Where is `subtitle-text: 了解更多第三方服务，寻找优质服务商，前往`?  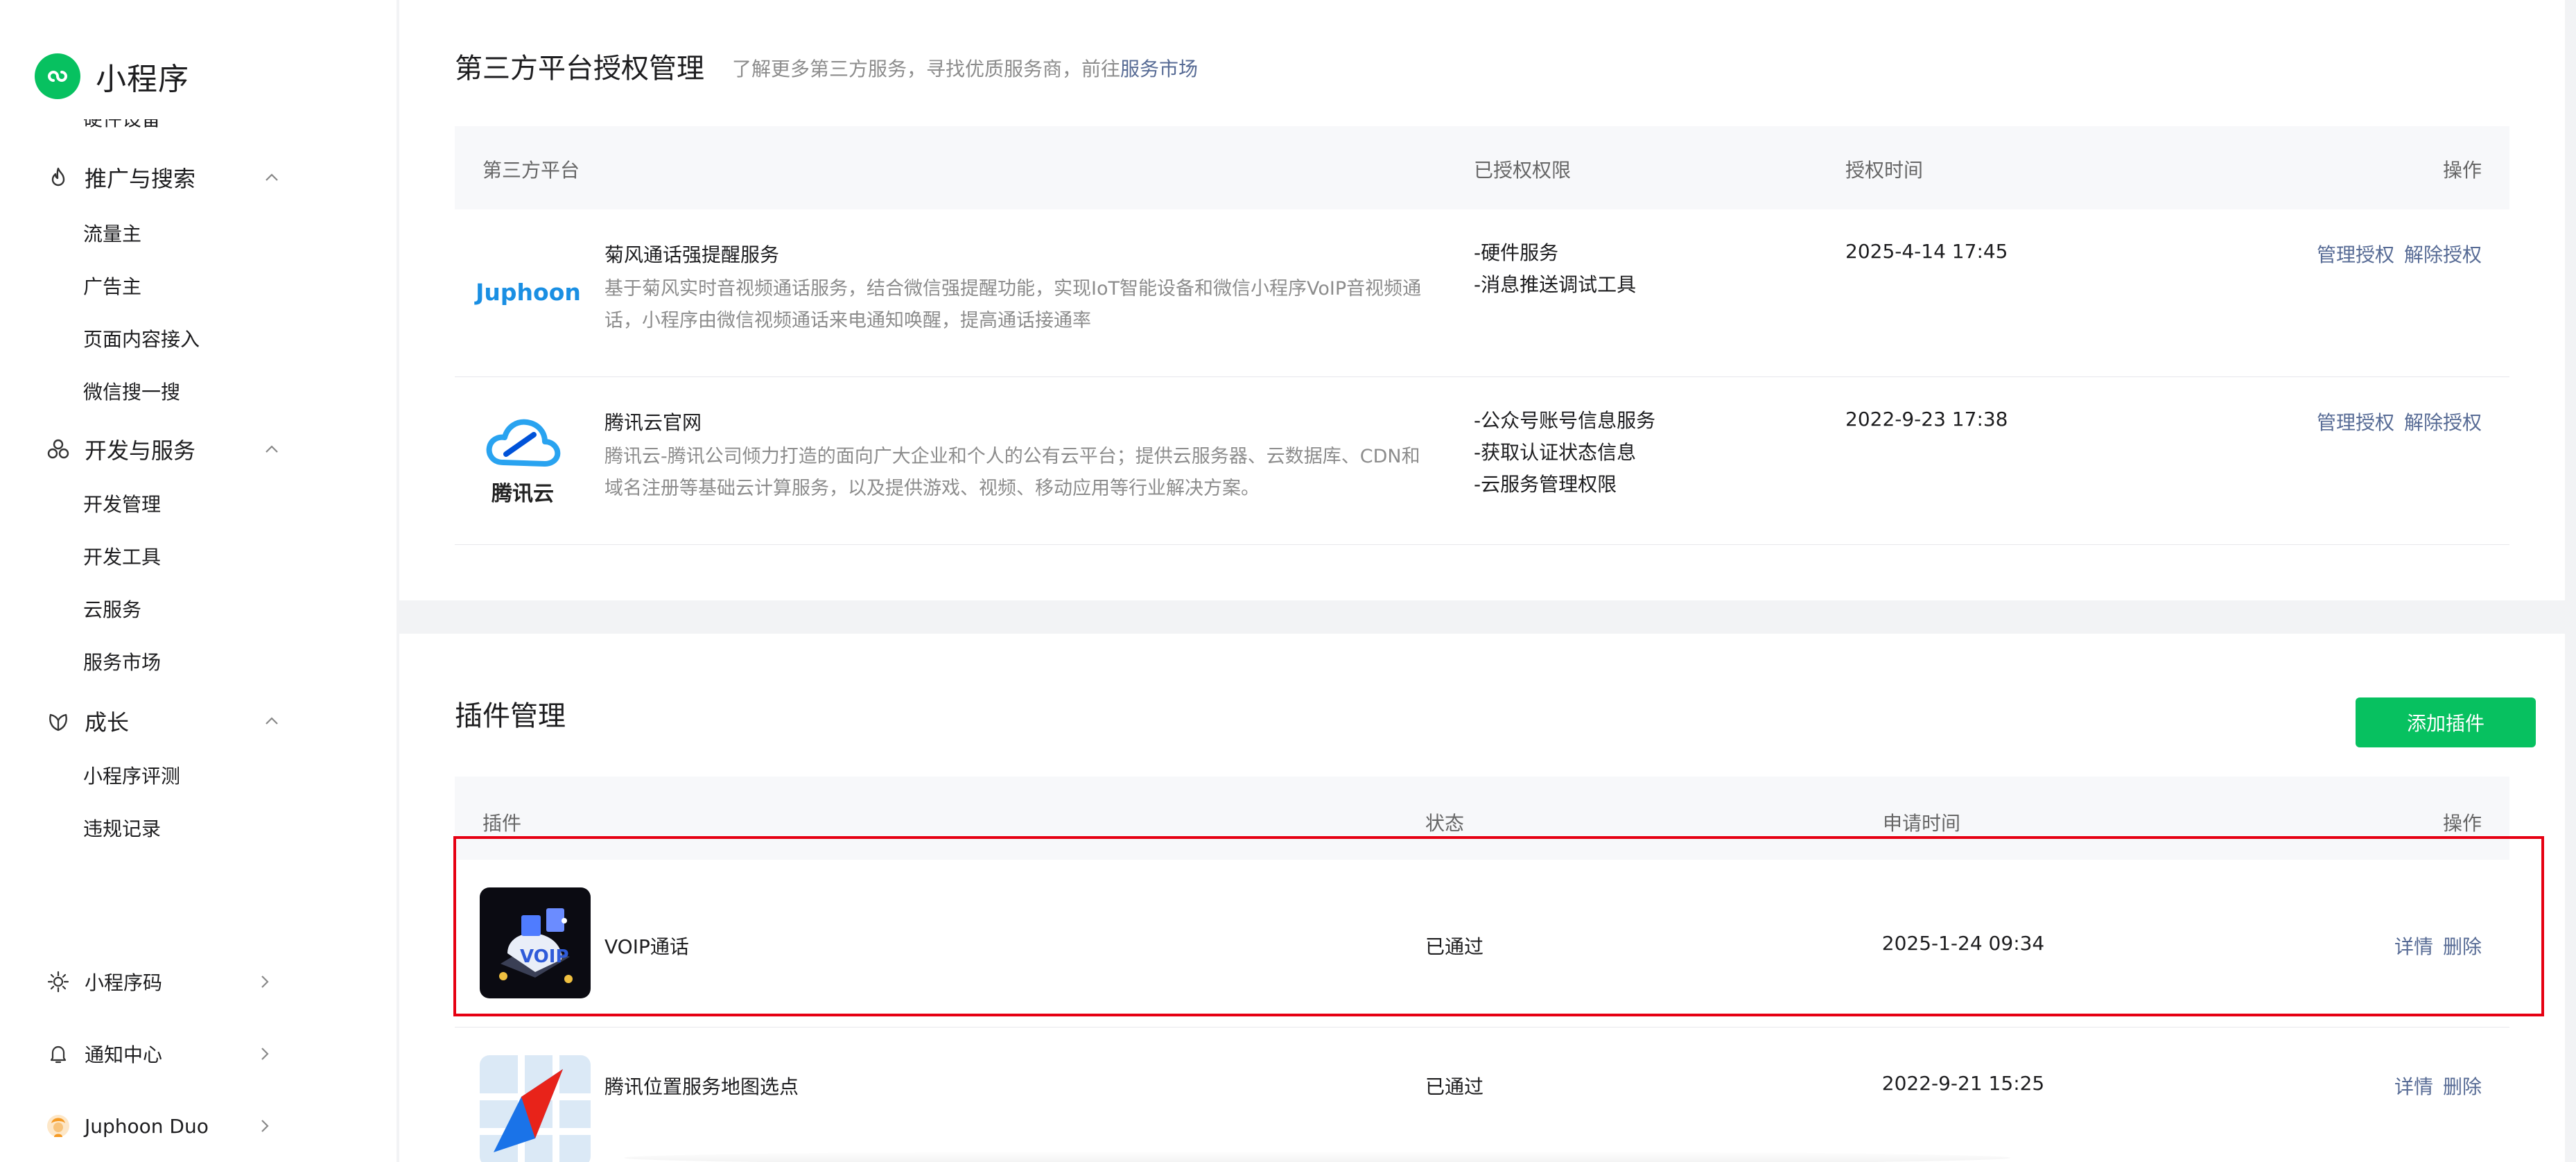 subtitle-text: 了解更多第三方服务，寻找优质服务商，前往 is located at coordinates (926, 69).